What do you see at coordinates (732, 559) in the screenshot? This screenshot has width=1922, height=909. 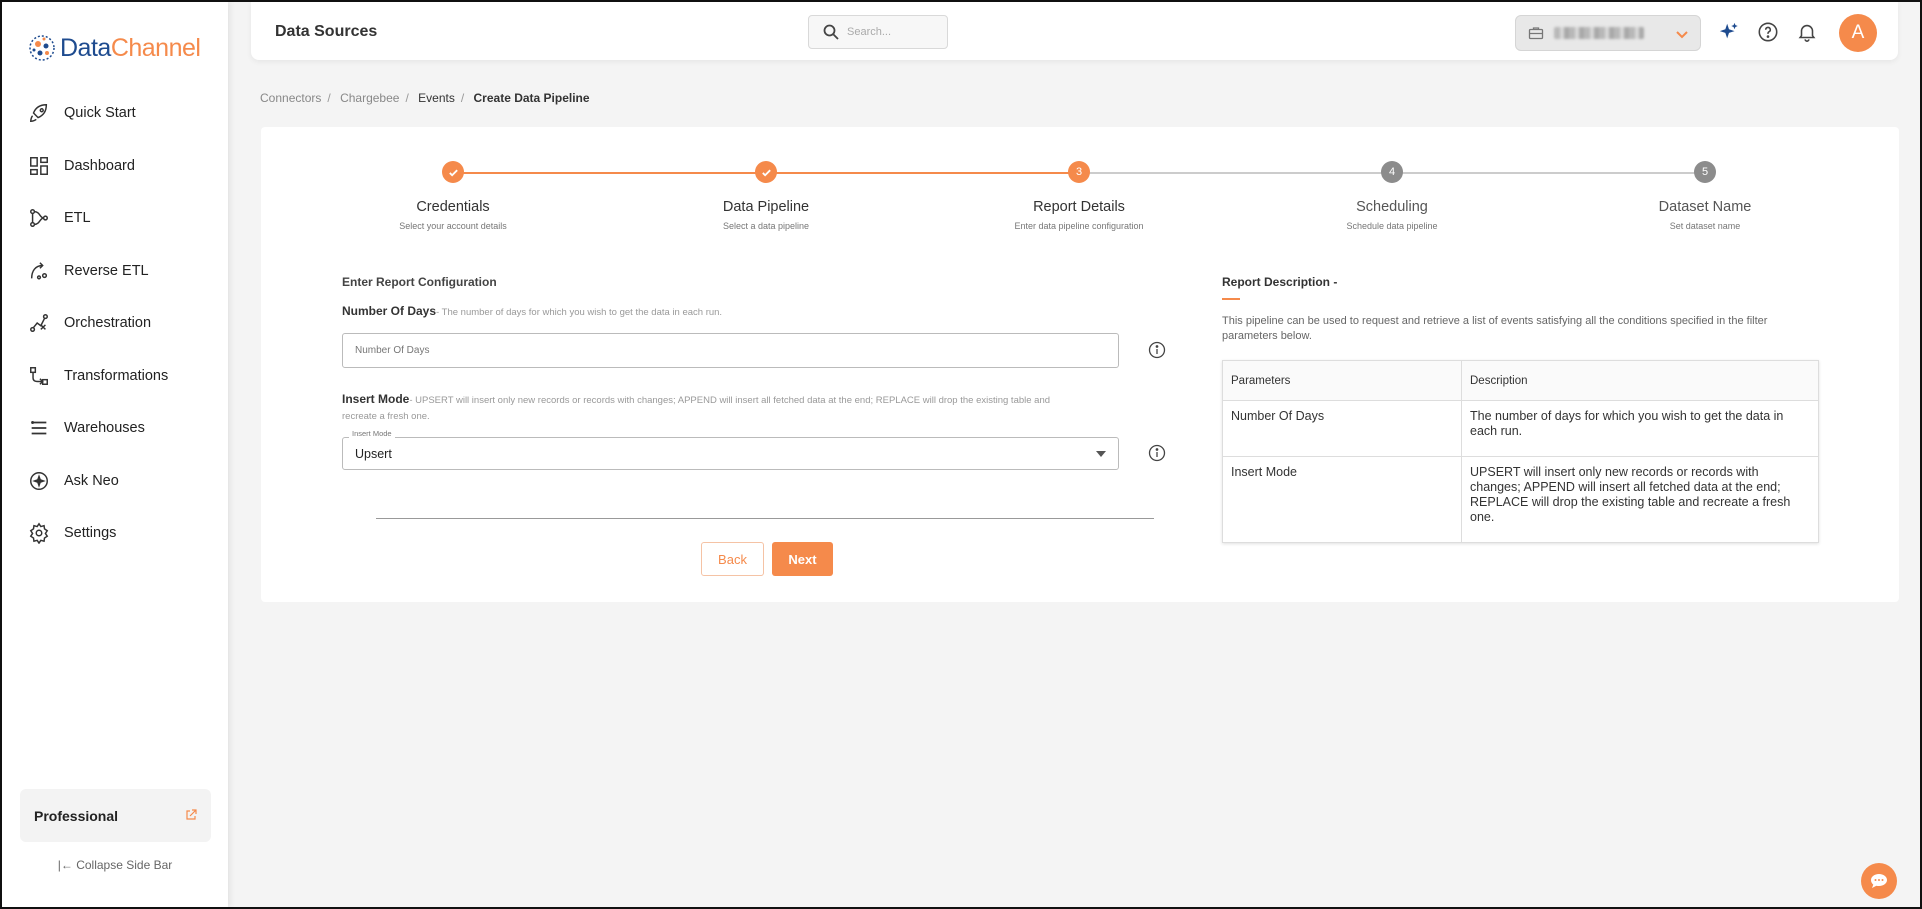 I see `back-button: Back` at bounding box center [732, 559].